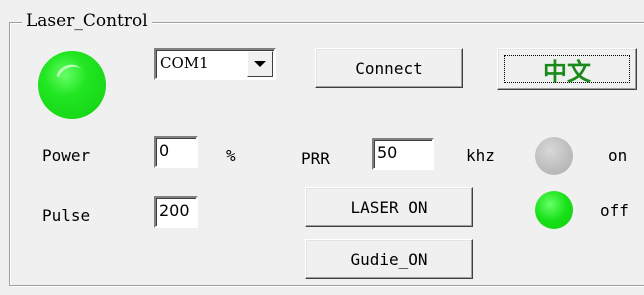 This screenshot has height=295, width=644. Describe the element at coordinates (315, 158) in the screenshot. I see `prr-label: PRR` at that location.